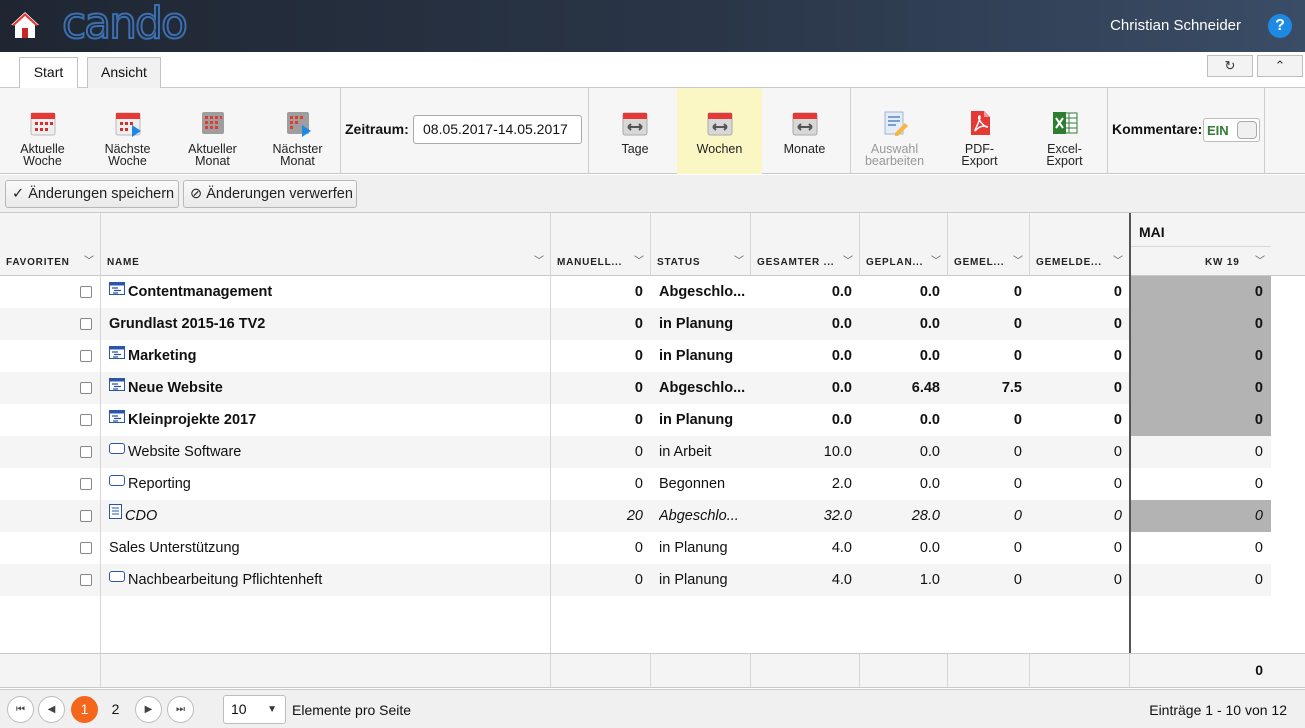  What do you see at coordinates (324, 548) in the screenshot?
I see `row-name: Sales Unterstützung` at bounding box center [324, 548].